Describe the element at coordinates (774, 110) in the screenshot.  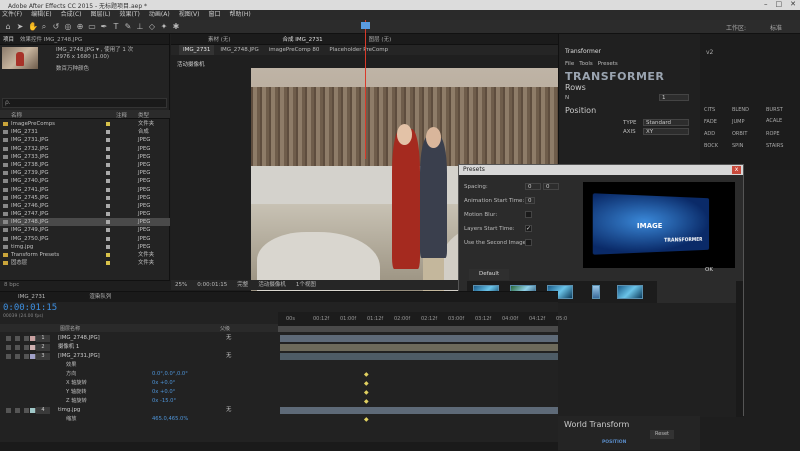
I see `effect-burst: BURST` at that location.